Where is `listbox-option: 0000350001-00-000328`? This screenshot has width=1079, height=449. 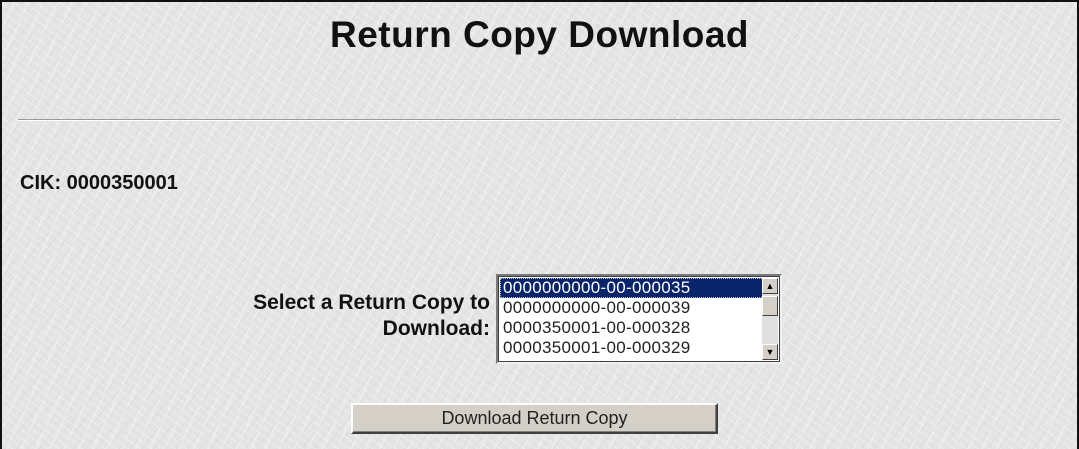
listbox-option: 0000350001-00-000328 is located at coordinates (632, 328).